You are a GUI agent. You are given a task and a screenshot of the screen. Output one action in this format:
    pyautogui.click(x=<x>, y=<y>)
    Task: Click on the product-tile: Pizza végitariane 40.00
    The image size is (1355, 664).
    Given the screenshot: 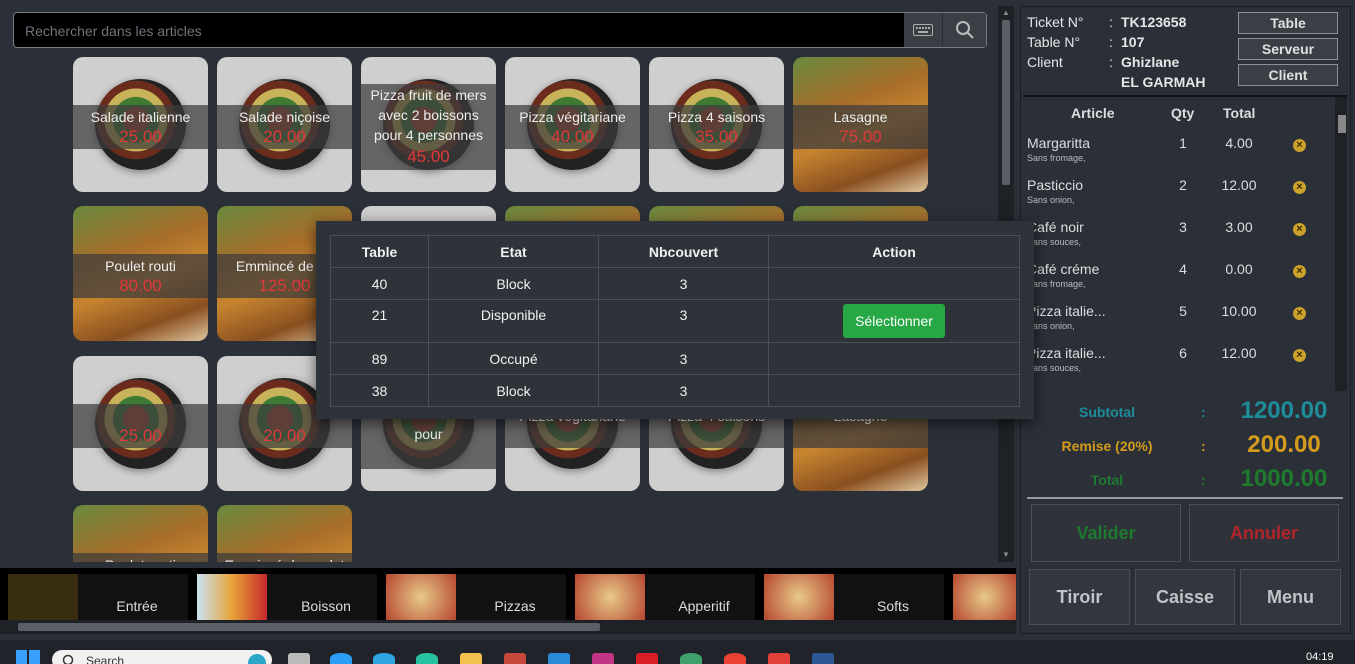 What is the action you would take?
    pyautogui.click(x=572, y=124)
    